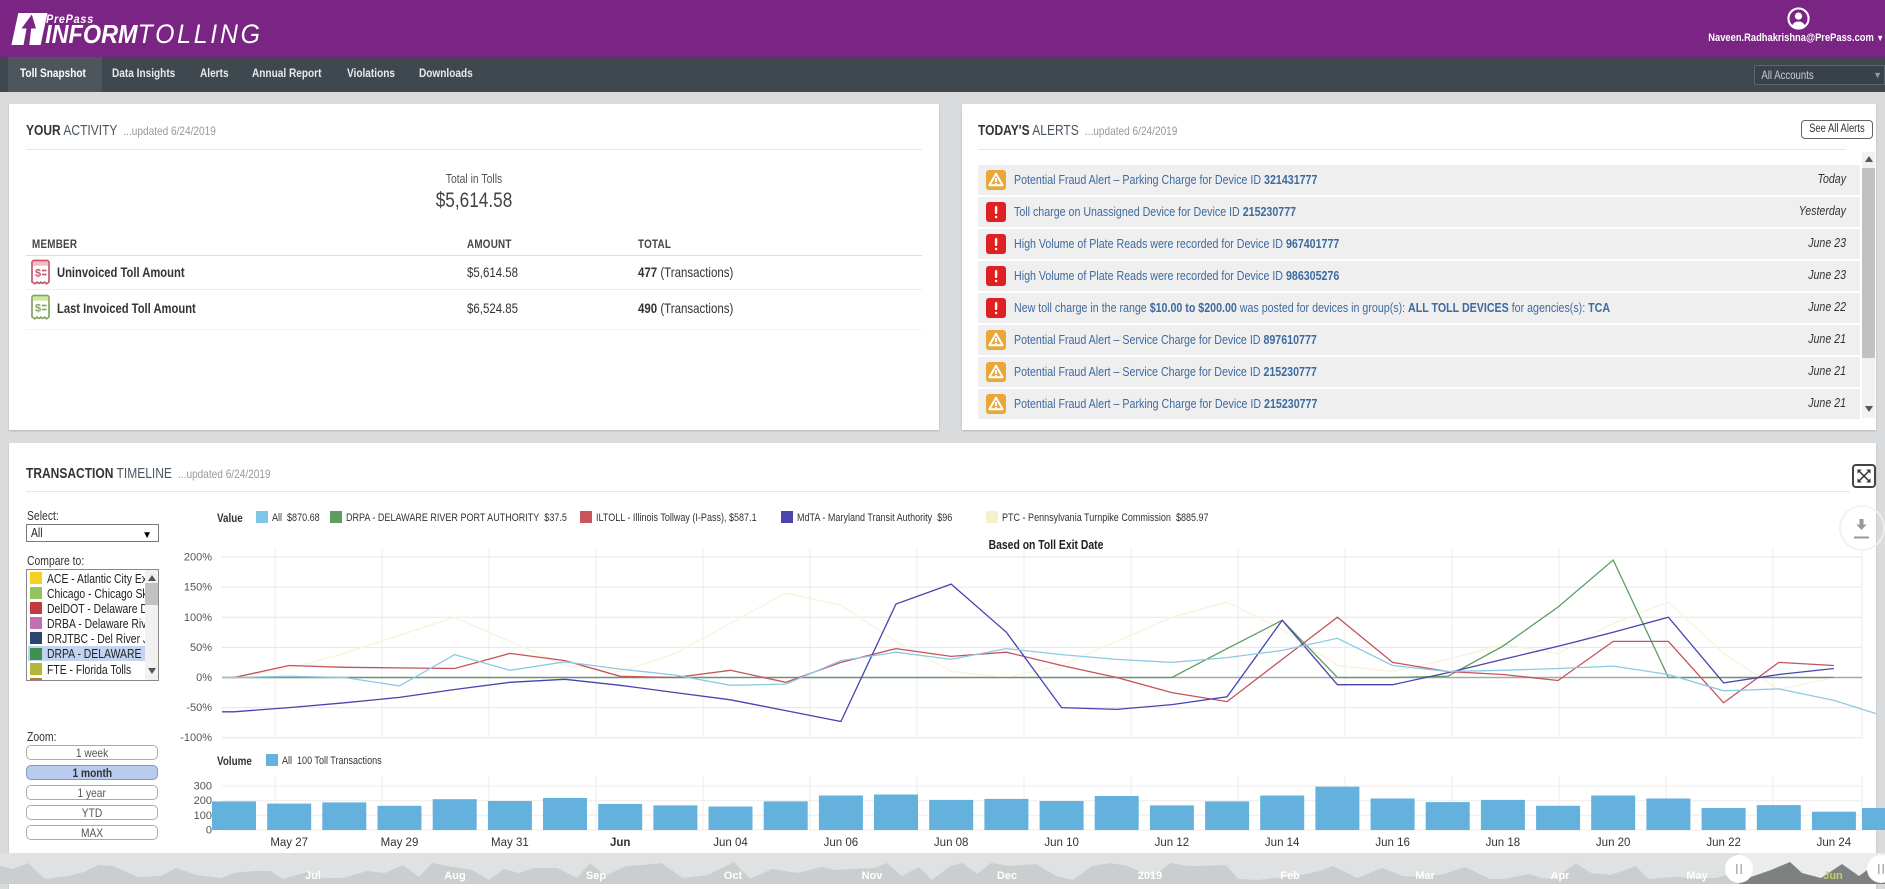 The height and width of the screenshot is (889, 1885). Describe the element at coordinates (198, 558) in the screenshot. I see `svg-text: 200%` at that location.